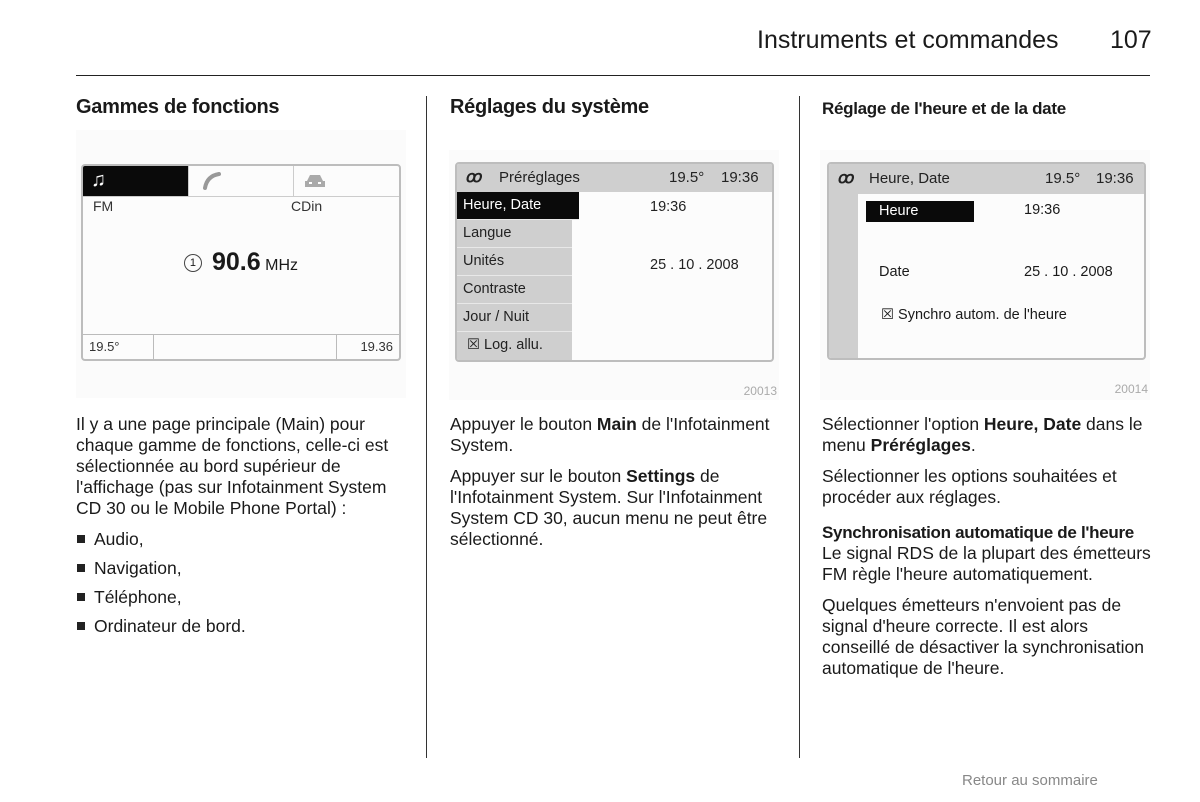 The image size is (1200, 802). I want to click on frequency-value: 90.6, so click(236, 262).